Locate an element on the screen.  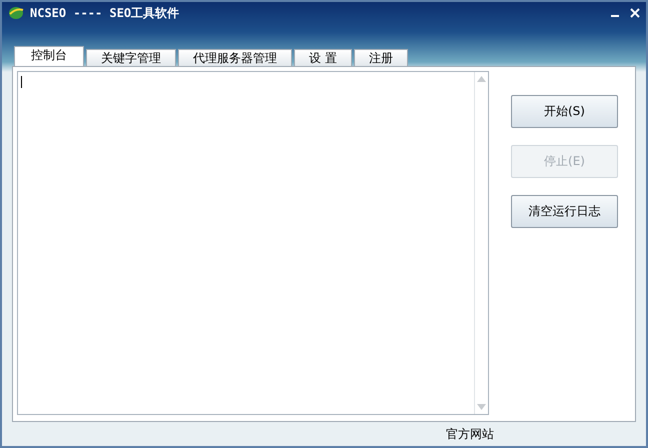
window-title: NCSEO ---- SEO工具软件 is located at coordinates (105, 13).